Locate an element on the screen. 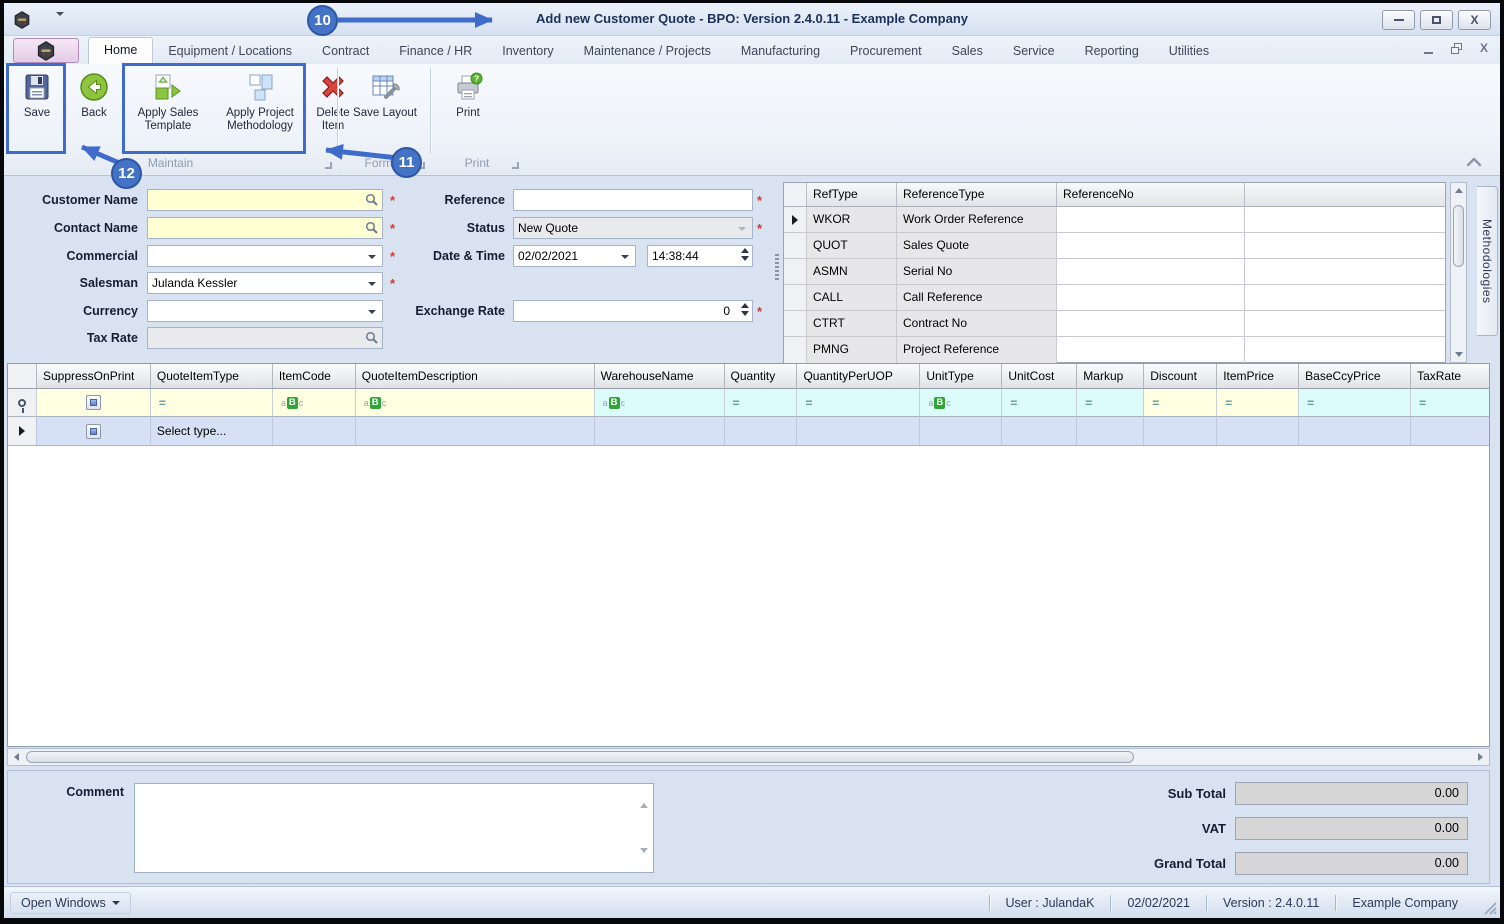 This screenshot has width=1504, height=924. reftype-cell: ASMN is located at coordinates (852, 271).